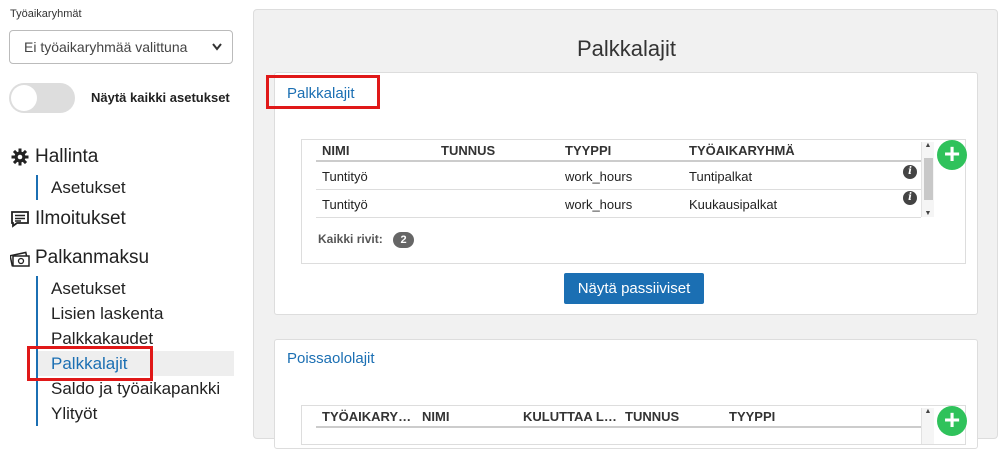 This screenshot has height=449, width=999. Describe the element at coordinates (20, 219) in the screenshot. I see `message-icon` at that location.